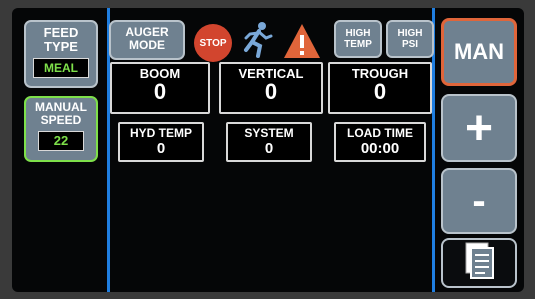 The width and height of the screenshot is (535, 299). What do you see at coordinates (147, 40) in the screenshot?
I see `auger-mode-button: AUGER MODE` at bounding box center [147, 40].